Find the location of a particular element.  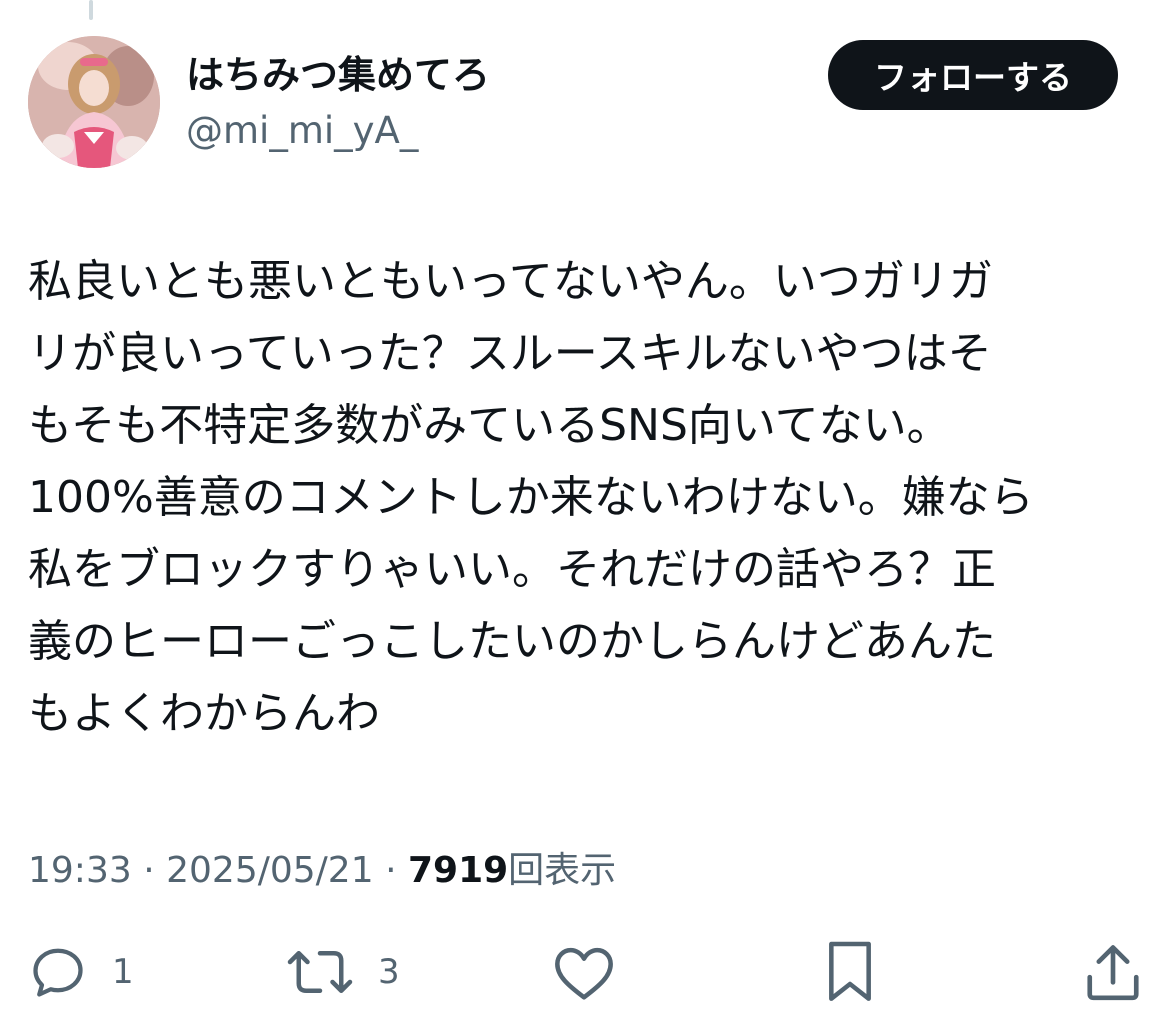

bookmark-button is located at coordinates (850, 972).